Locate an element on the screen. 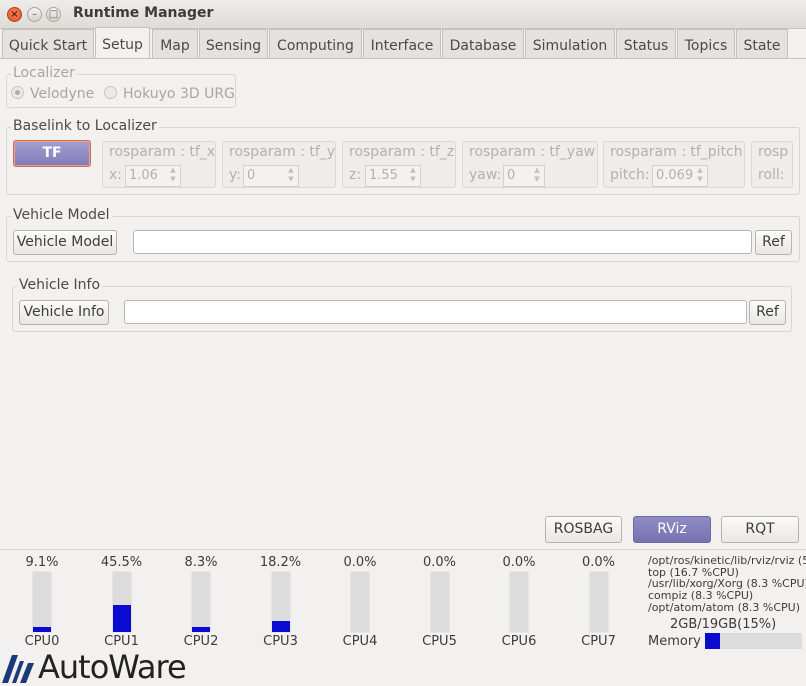 The width and height of the screenshot is (806, 686). tab-panel-border is located at coordinates (403, 58).